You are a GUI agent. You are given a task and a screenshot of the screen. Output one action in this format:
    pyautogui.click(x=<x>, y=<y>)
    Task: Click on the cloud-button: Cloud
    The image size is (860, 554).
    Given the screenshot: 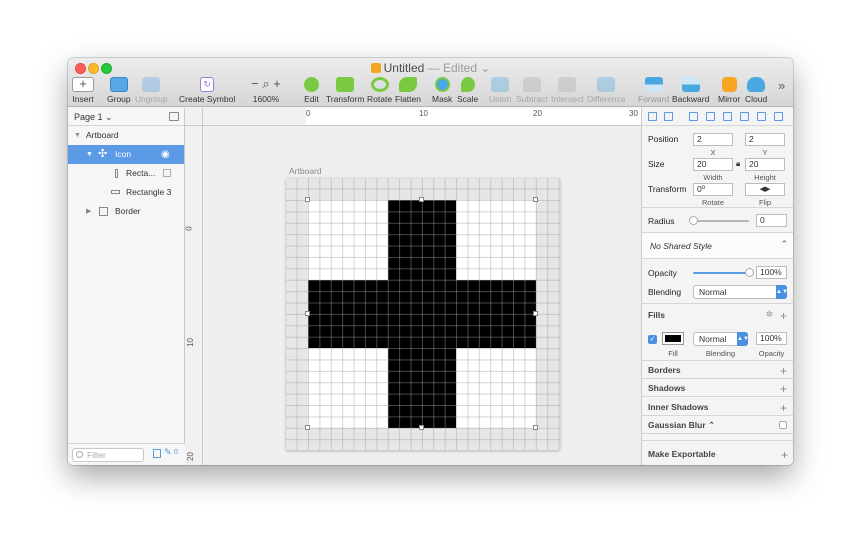 What is the action you would take?
    pyautogui.click(x=756, y=90)
    